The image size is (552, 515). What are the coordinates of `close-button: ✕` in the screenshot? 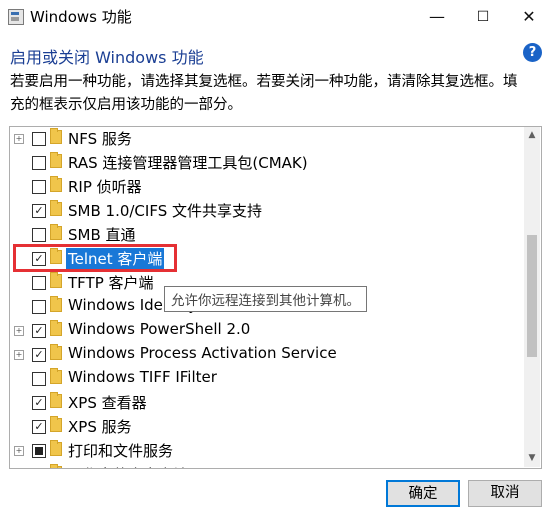 It's located at (529, 17).